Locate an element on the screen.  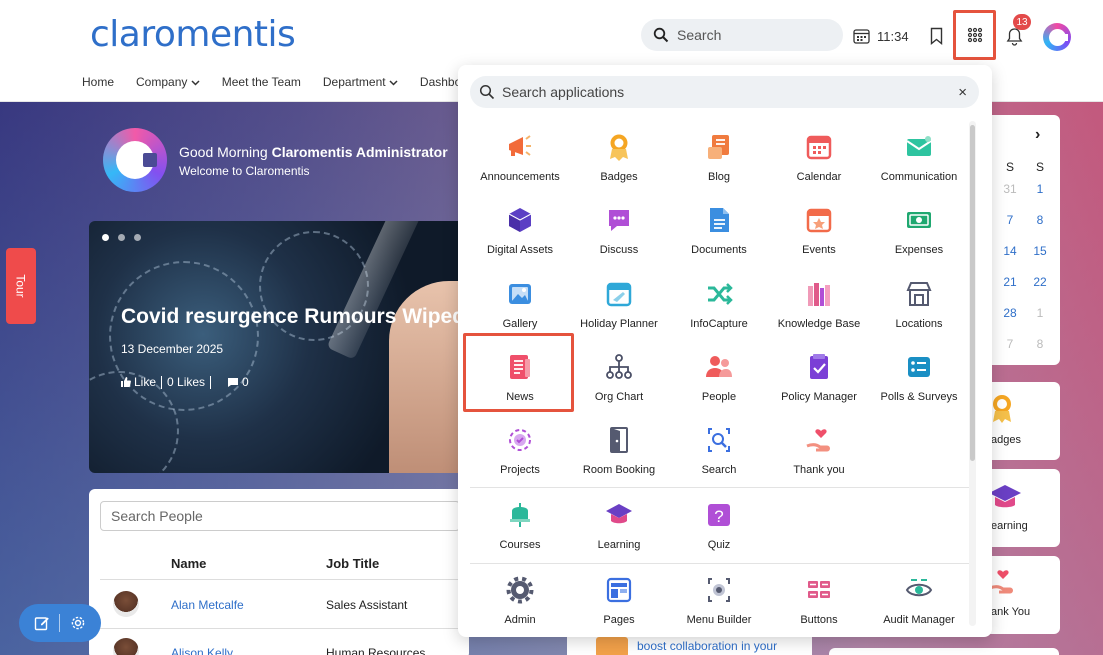
calendar-day: 14 is located at coordinates (1010, 251).